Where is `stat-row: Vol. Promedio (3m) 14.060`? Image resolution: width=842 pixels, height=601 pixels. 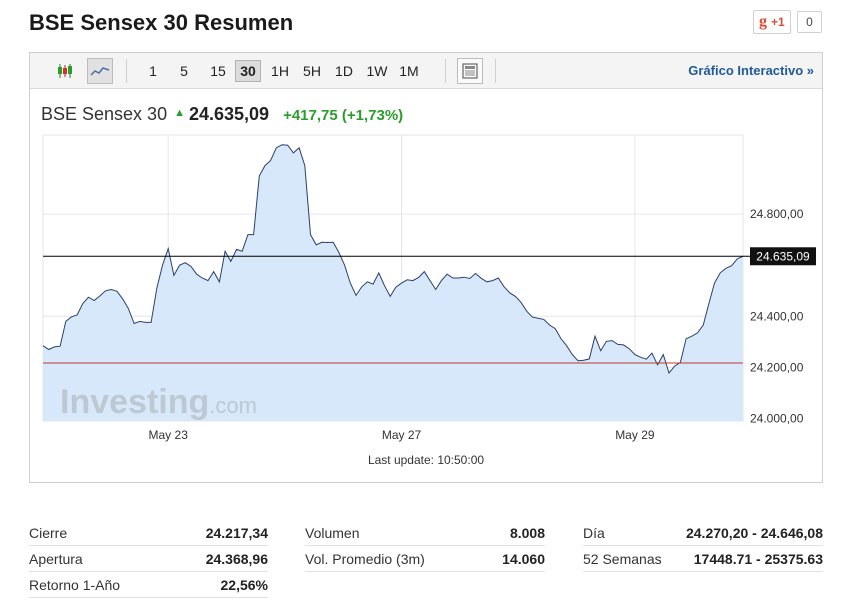 stat-row: Vol. Promedio (3m) 14.060 is located at coordinates (425, 559).